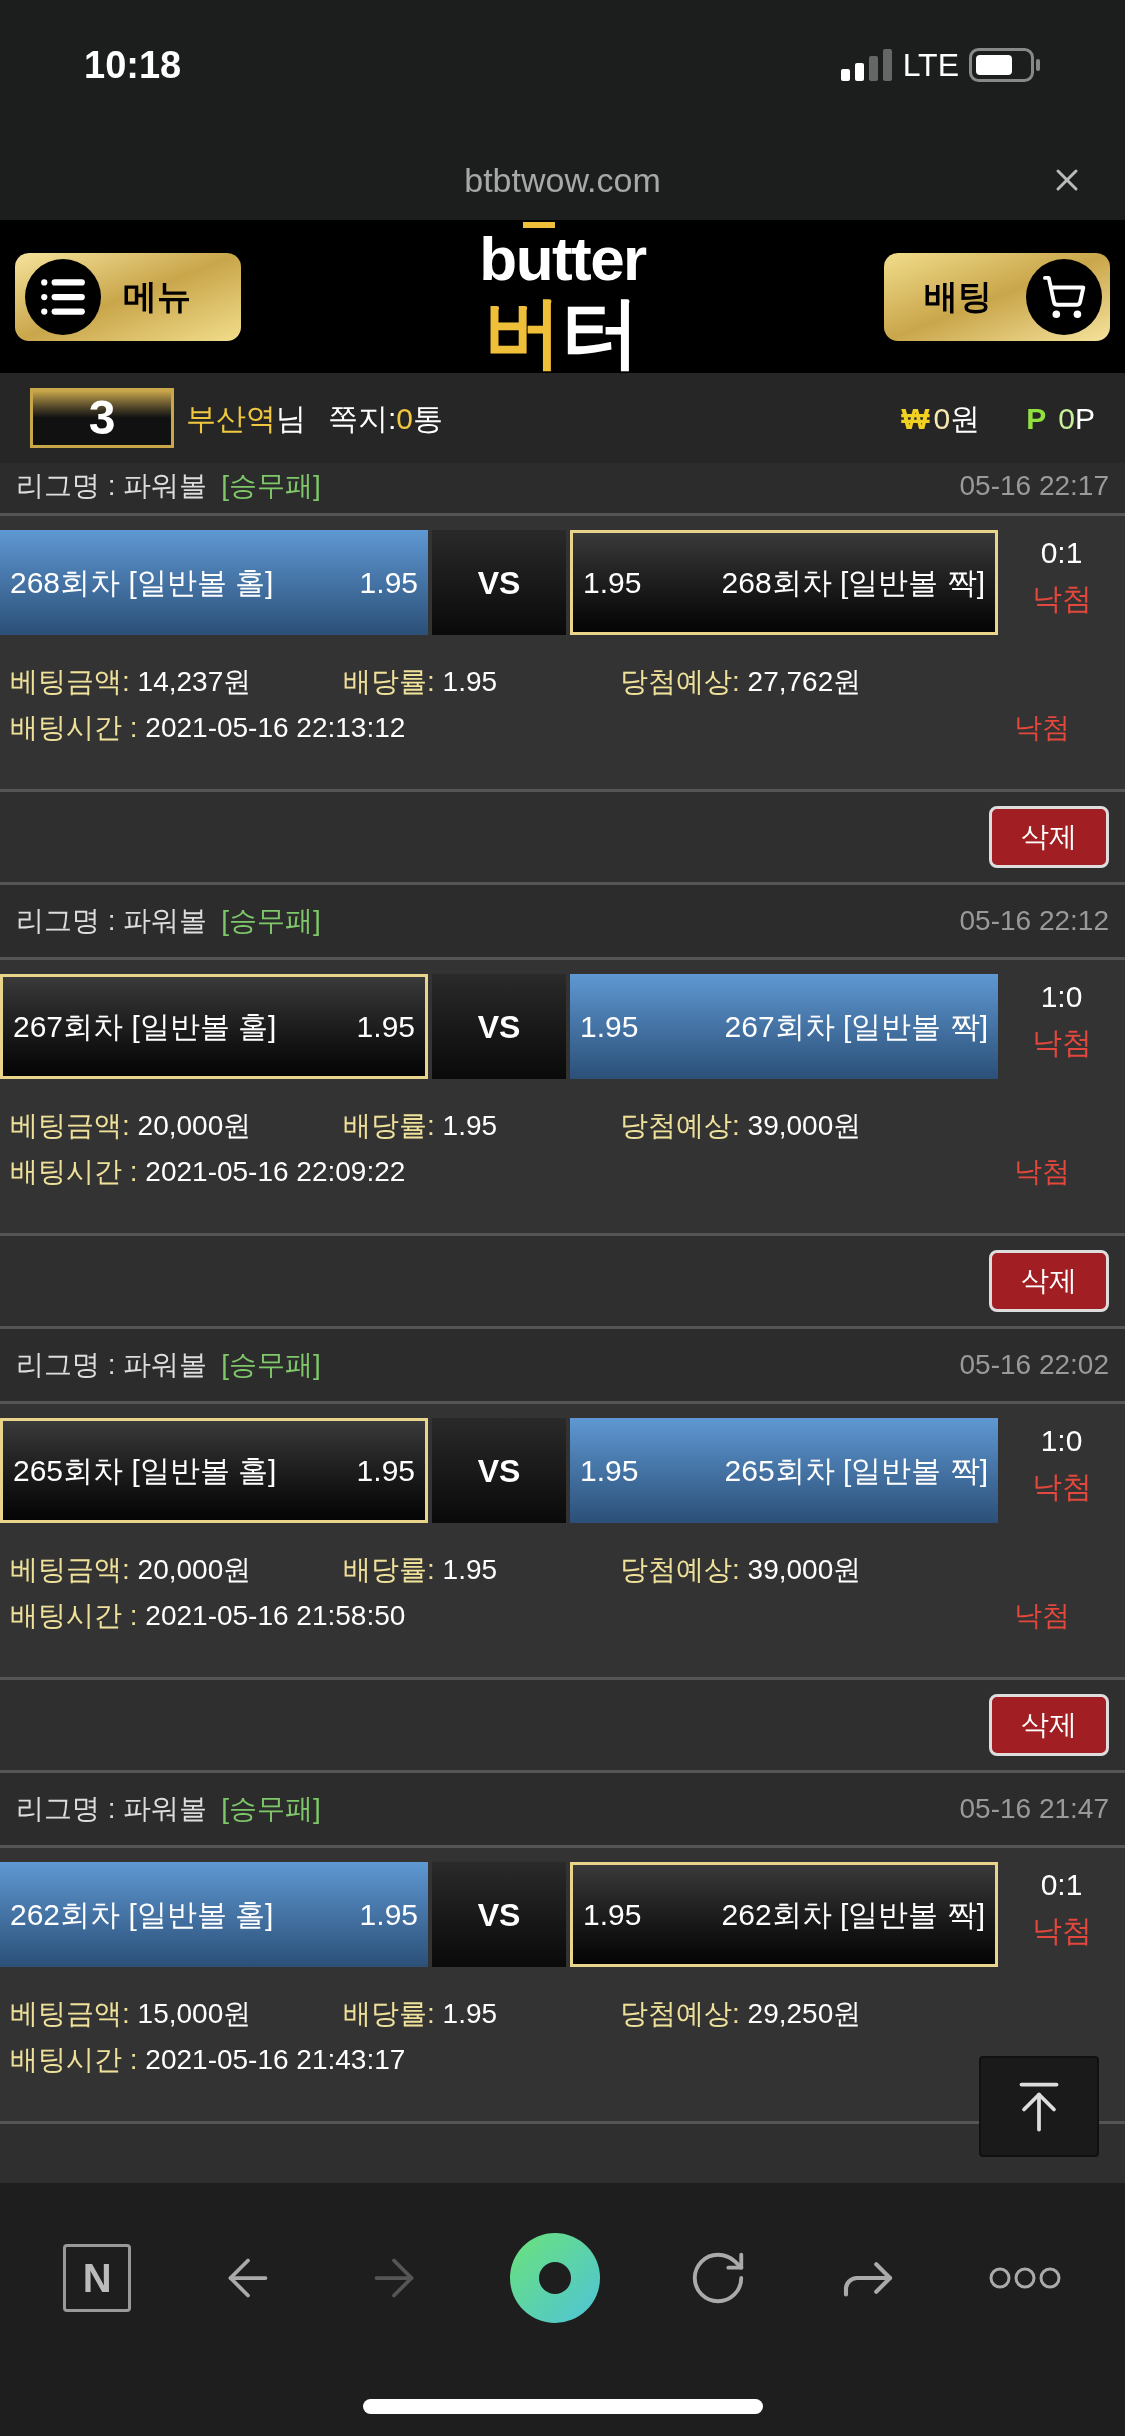  Describe the element at coordinates (208, 1616) in the screenshot. I see `bet-time: 배팅시간 : 2021-05-16 21:58:50` at that location.